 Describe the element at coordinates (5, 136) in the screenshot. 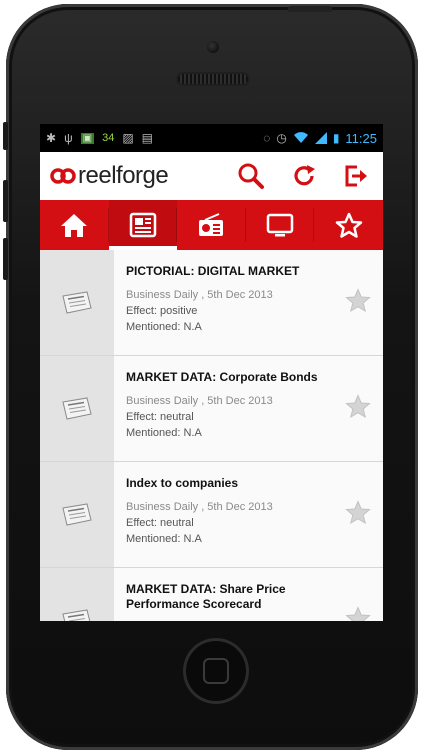

I see `mute-switch` at that location.